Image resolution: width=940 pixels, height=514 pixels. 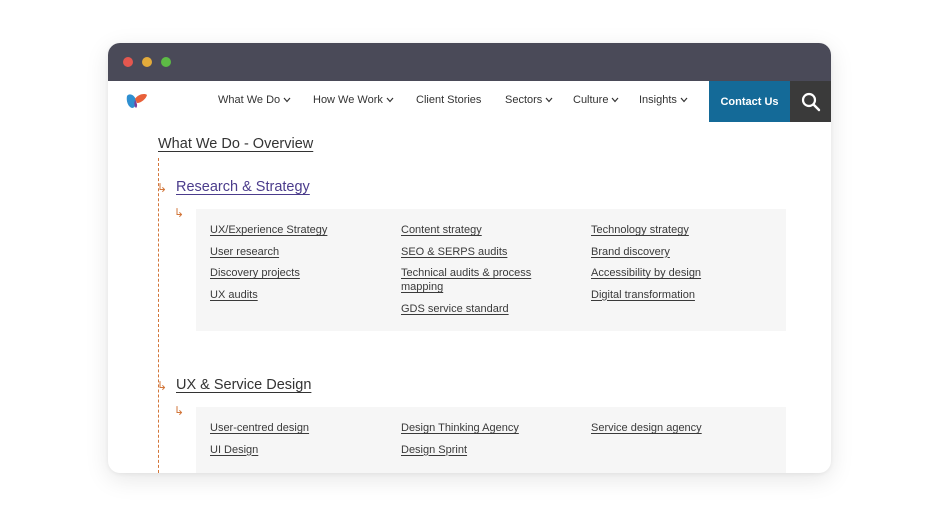 I want to click on section-title-research-strategy: Research & Strategy, so click(x=243, y=187).